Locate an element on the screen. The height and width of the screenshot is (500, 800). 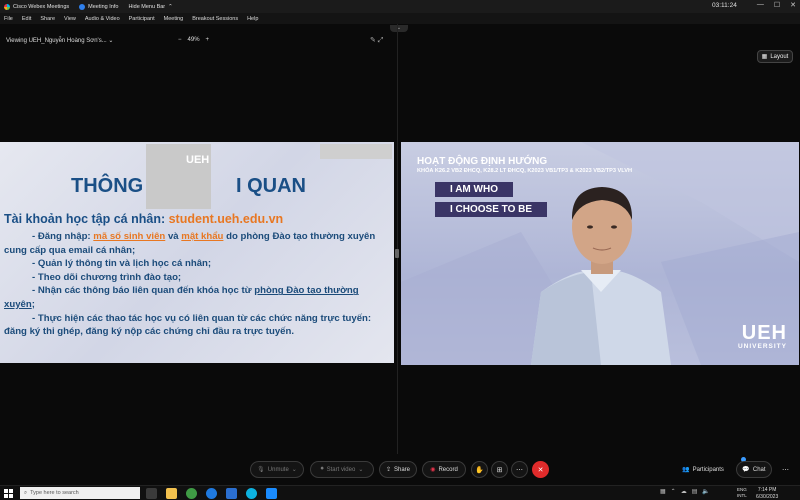
reactions-button: ✋ is located at coordinates (479, 469).